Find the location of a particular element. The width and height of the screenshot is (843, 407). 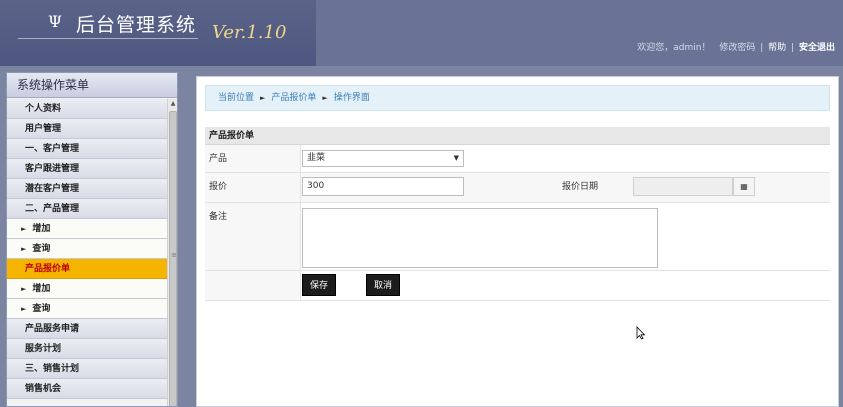

form-row-actions: 保存 取消 is located at coordinates (517, 286).